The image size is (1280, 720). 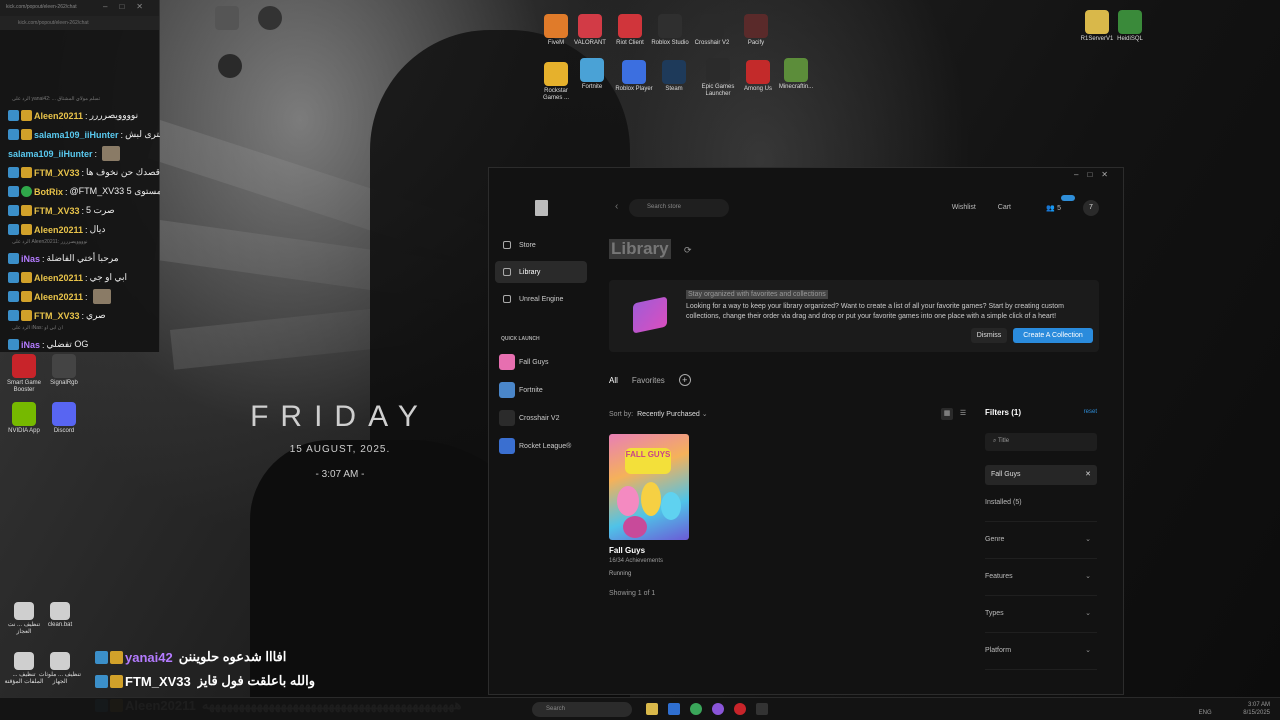 What do you see at coordinates (1088, 474) in the screenshot?
I see `close-icon: ✕` at bounding box center [1088, 474].